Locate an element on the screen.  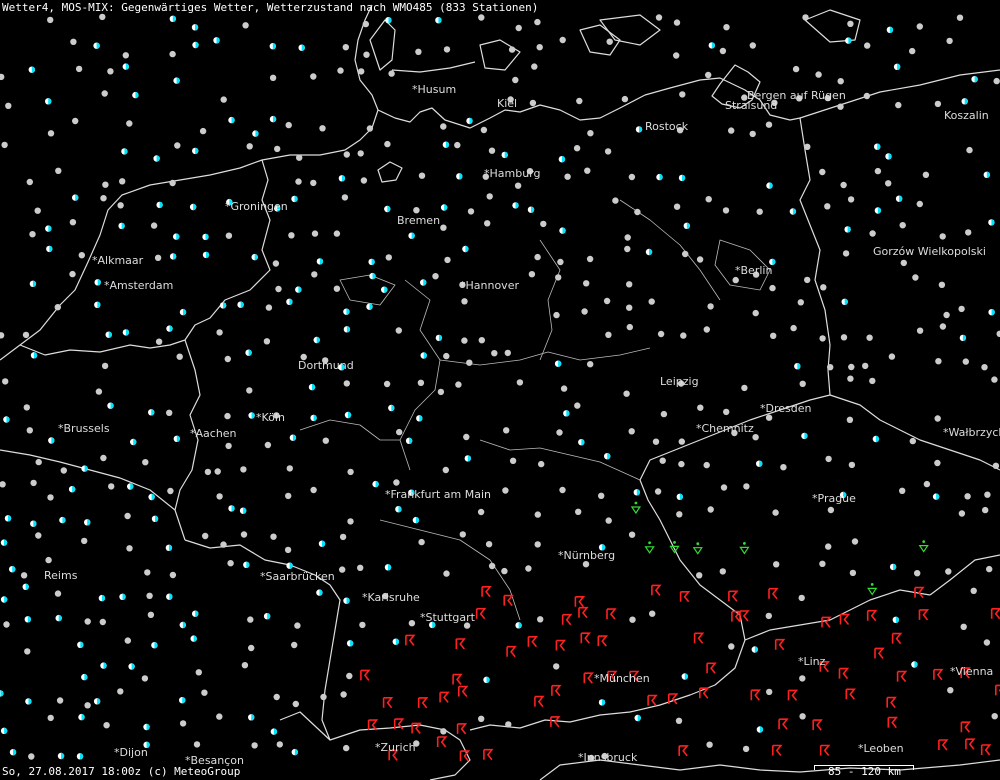
city-label: Dortmund is located at coordinates (326, 365).